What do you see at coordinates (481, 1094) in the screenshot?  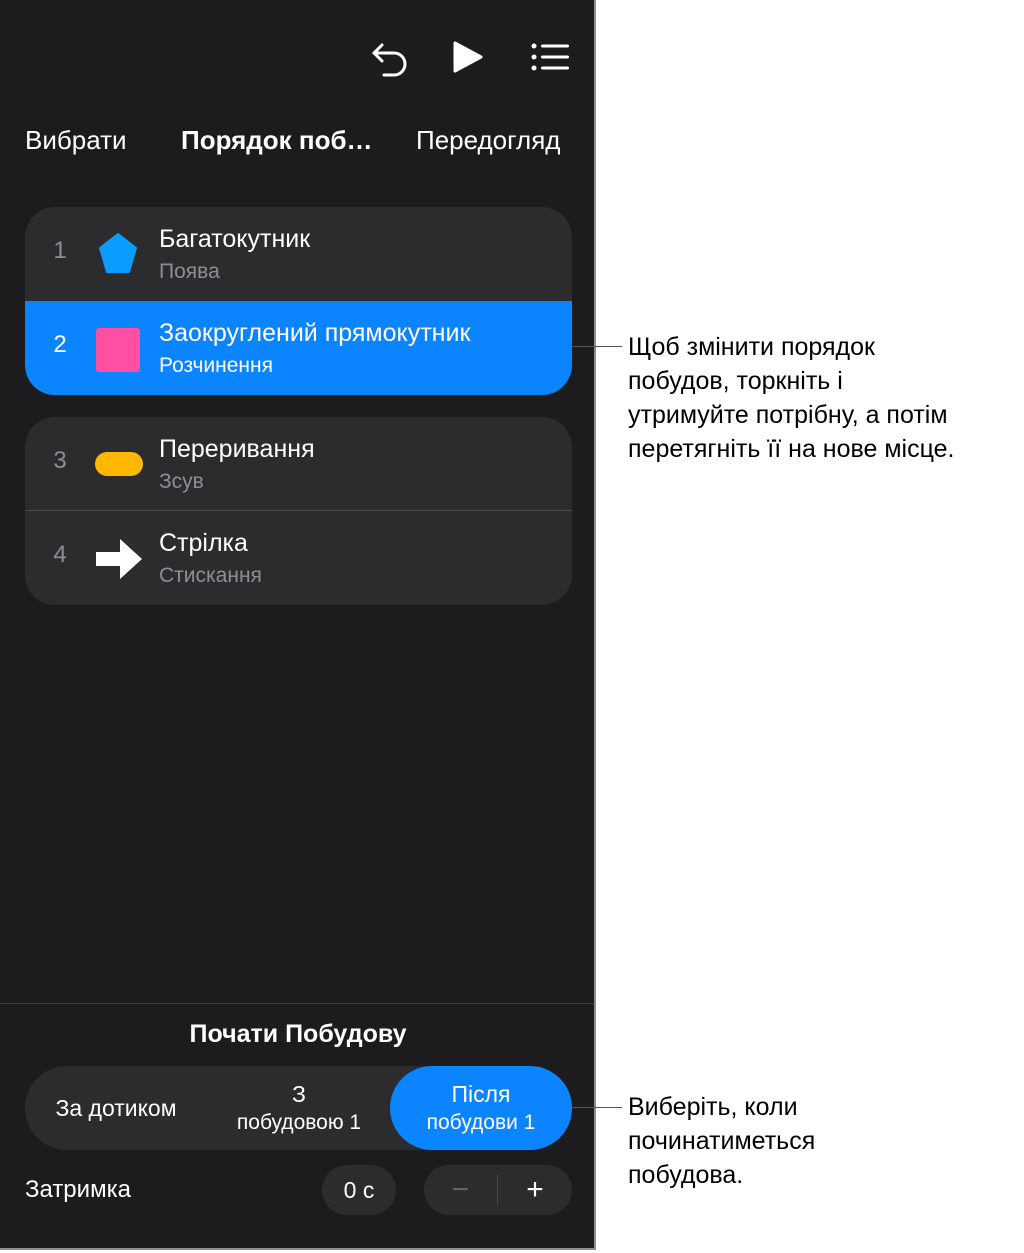 I see `option-label: Після` at bounding box center [481, 1094].